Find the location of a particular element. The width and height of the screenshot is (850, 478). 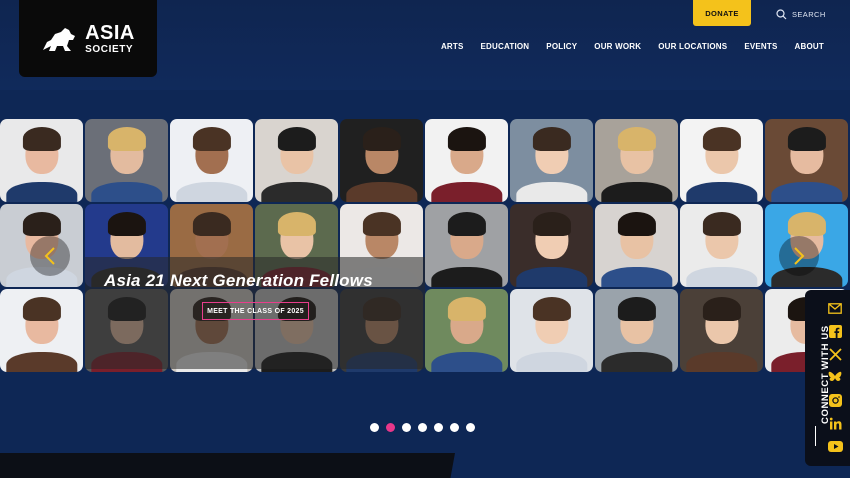

carousel-dots is located at coordinates (422, 427).